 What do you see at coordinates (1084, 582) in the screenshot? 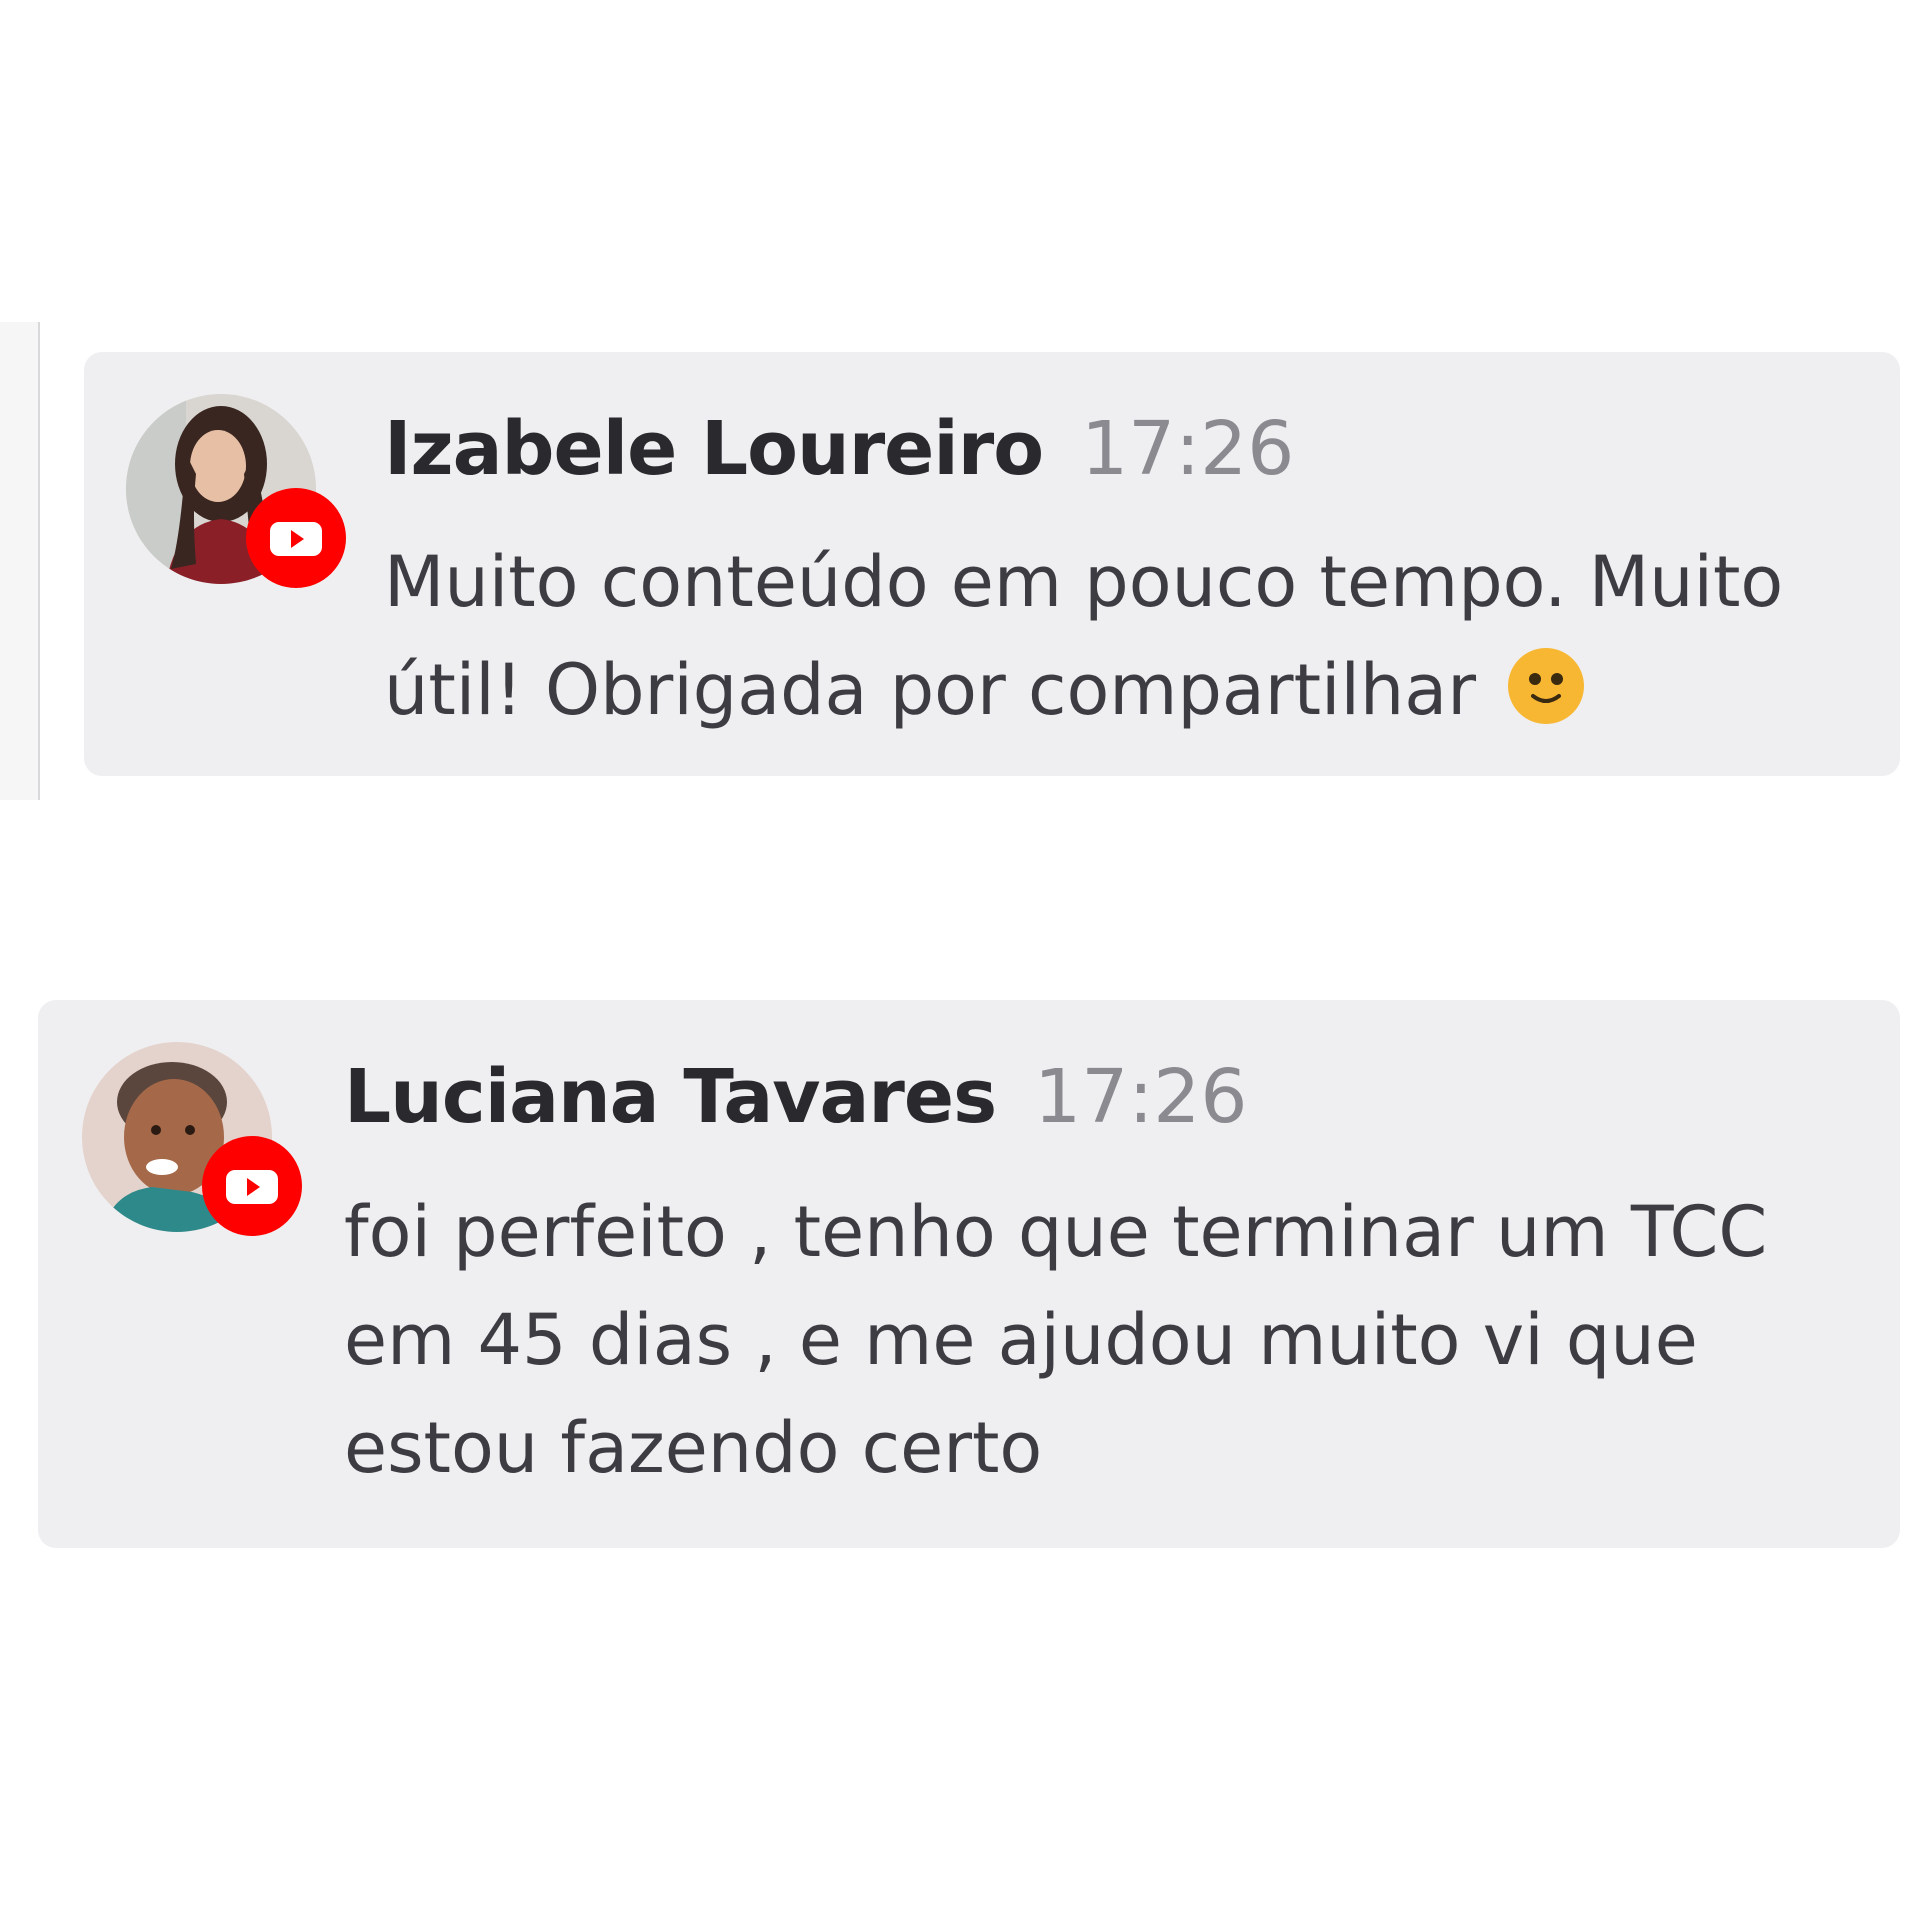
I see `comment-text-line: Muito conteúdo em pouco tempo. Muito` at bounding box center [1084, 582].